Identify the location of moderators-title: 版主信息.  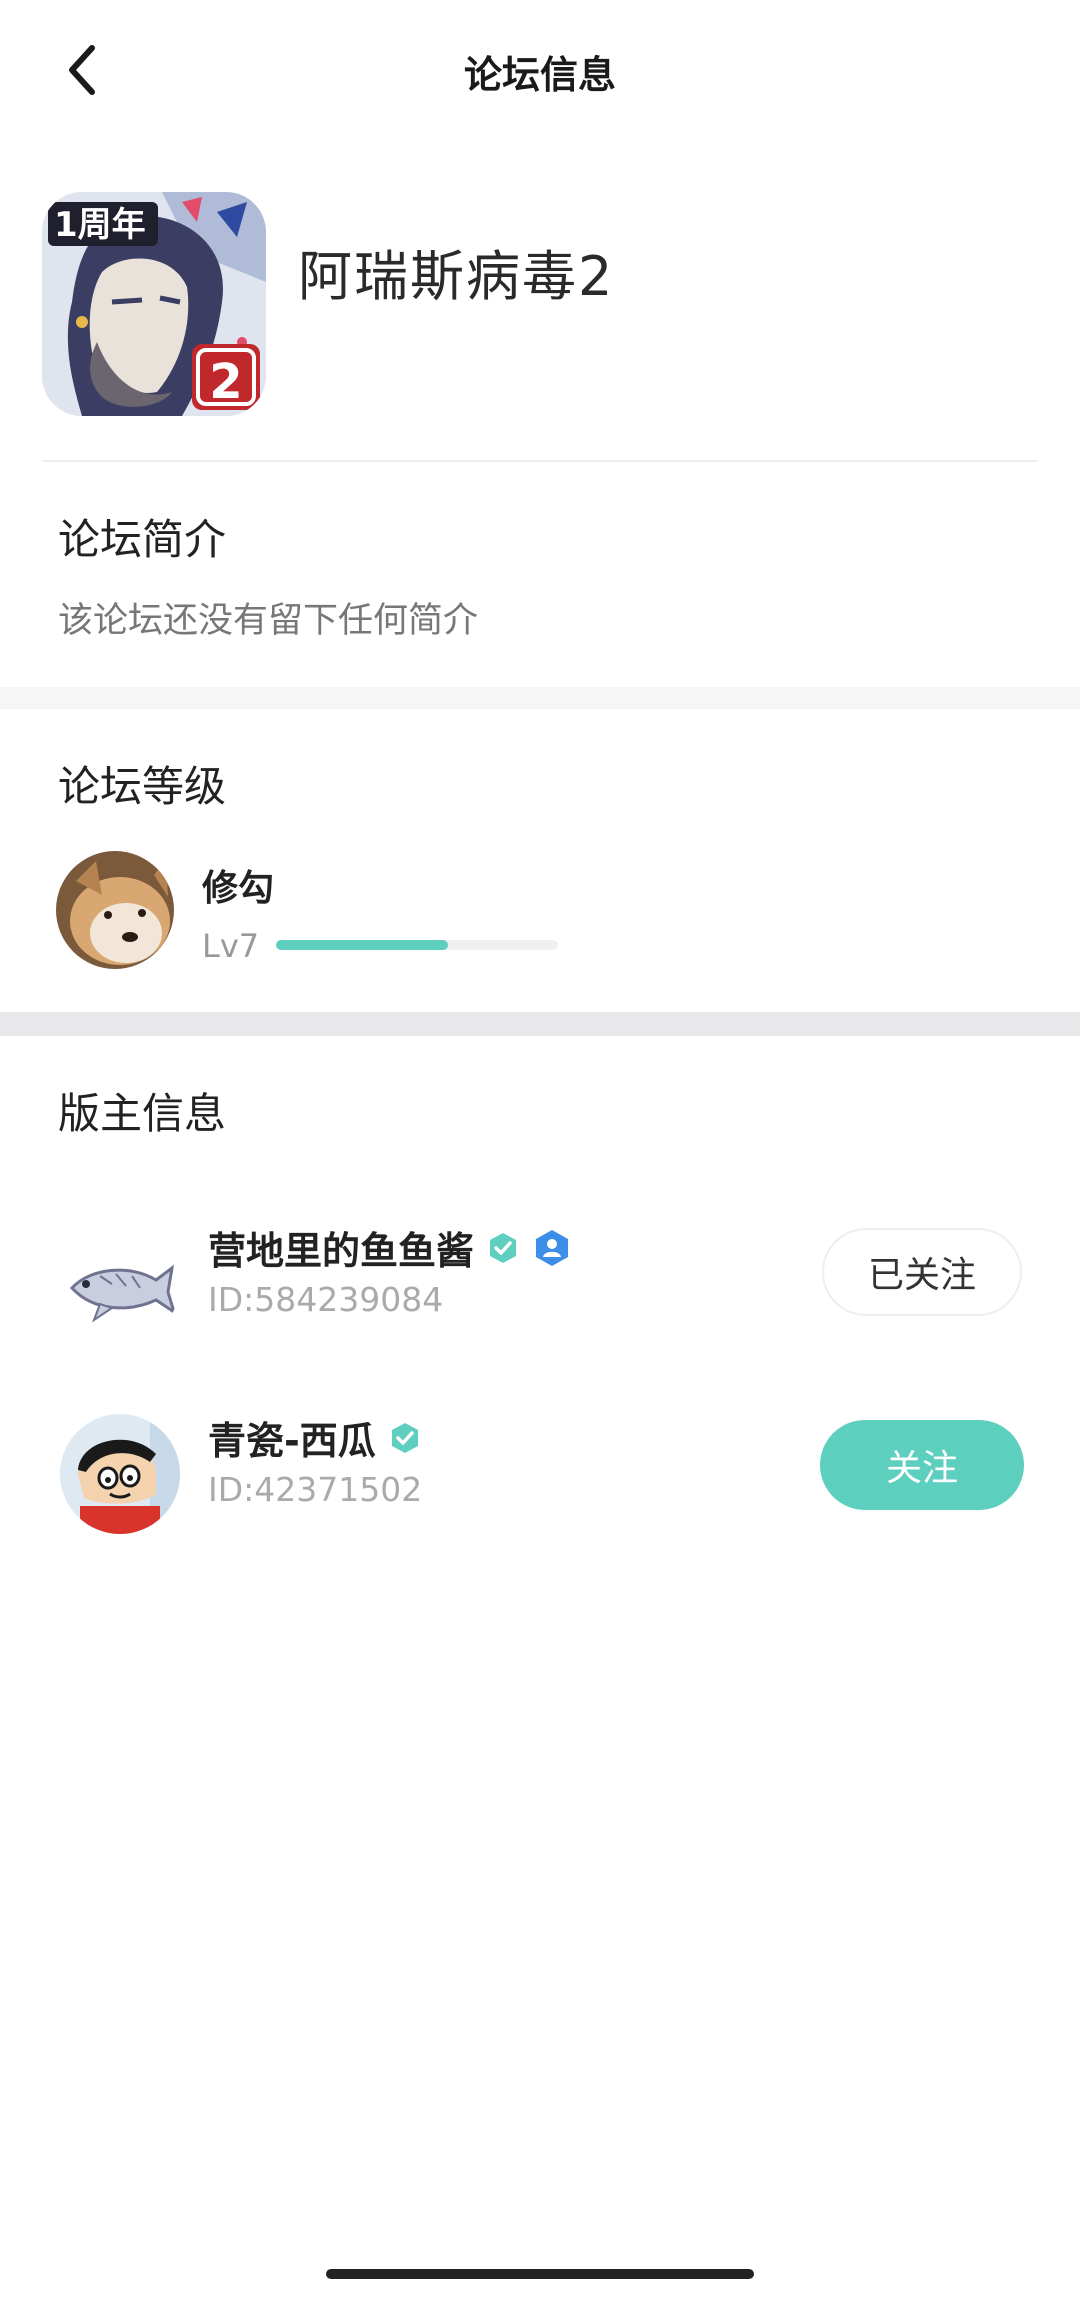
(142, 1113).